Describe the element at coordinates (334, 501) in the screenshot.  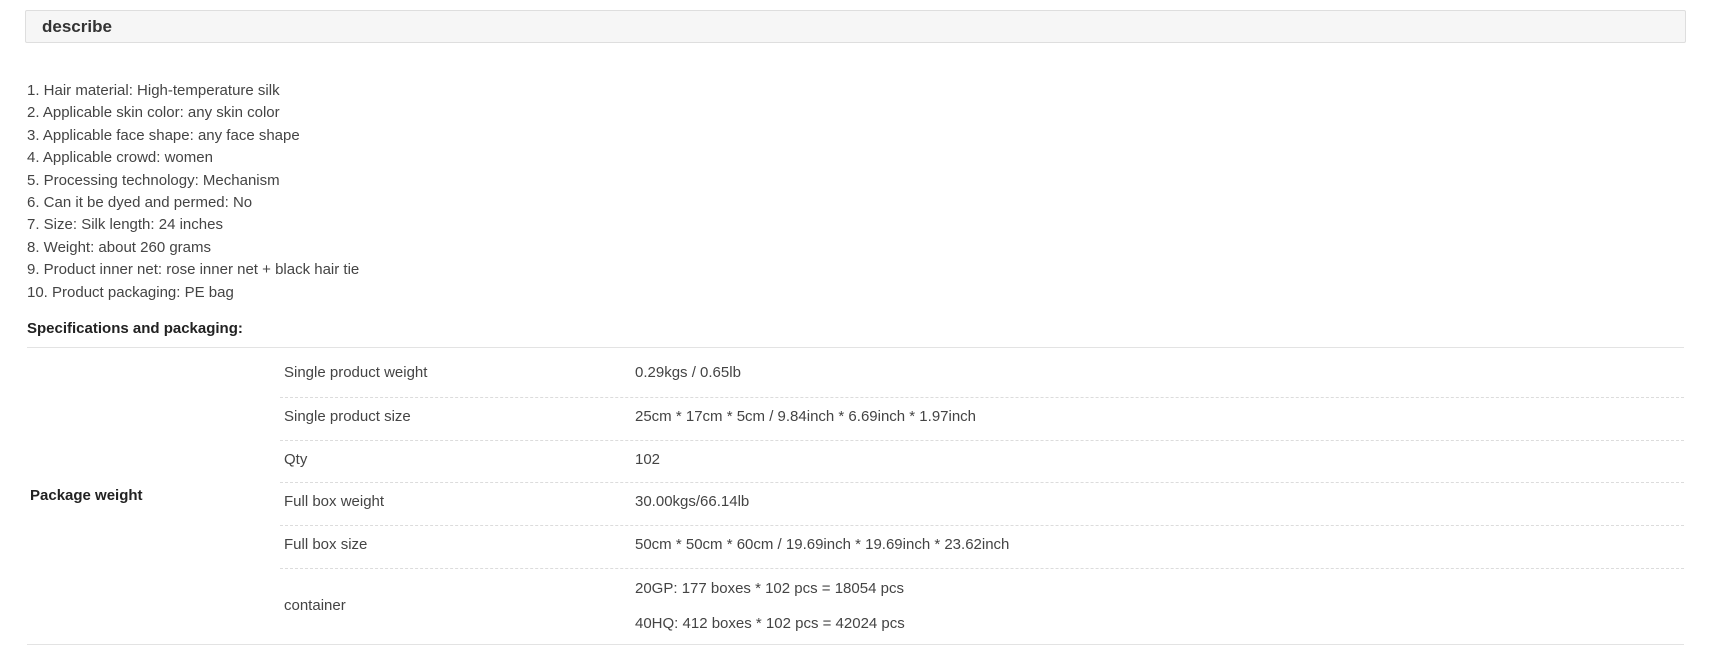
I see `spec-key: Full box weight` at that location.